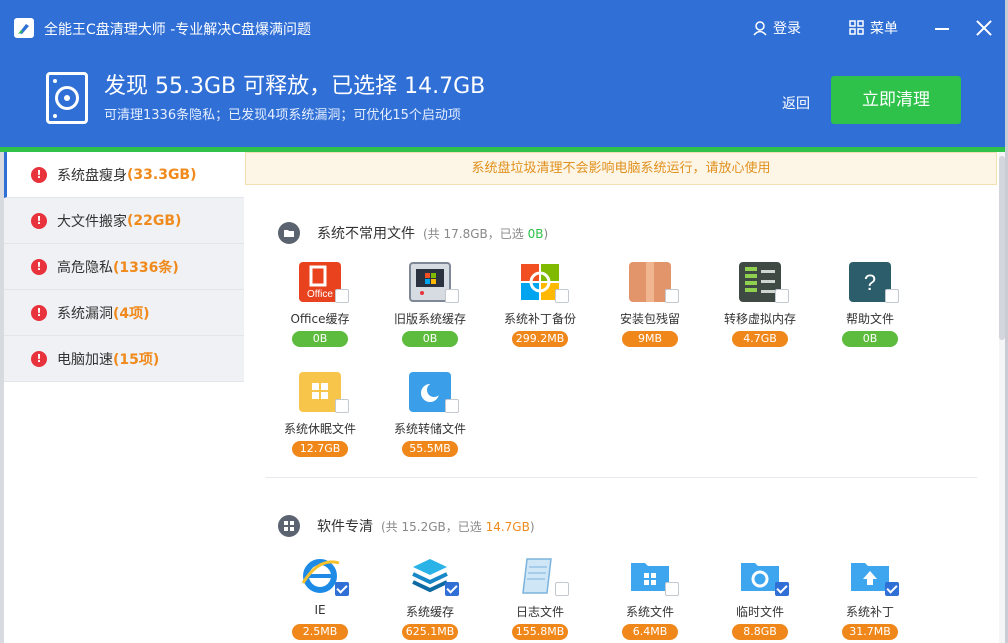  What do you see at coordinates (650, 339) in the screenshot?
I see `item-size-badge: 9MB` at bounding box center [650, 339].